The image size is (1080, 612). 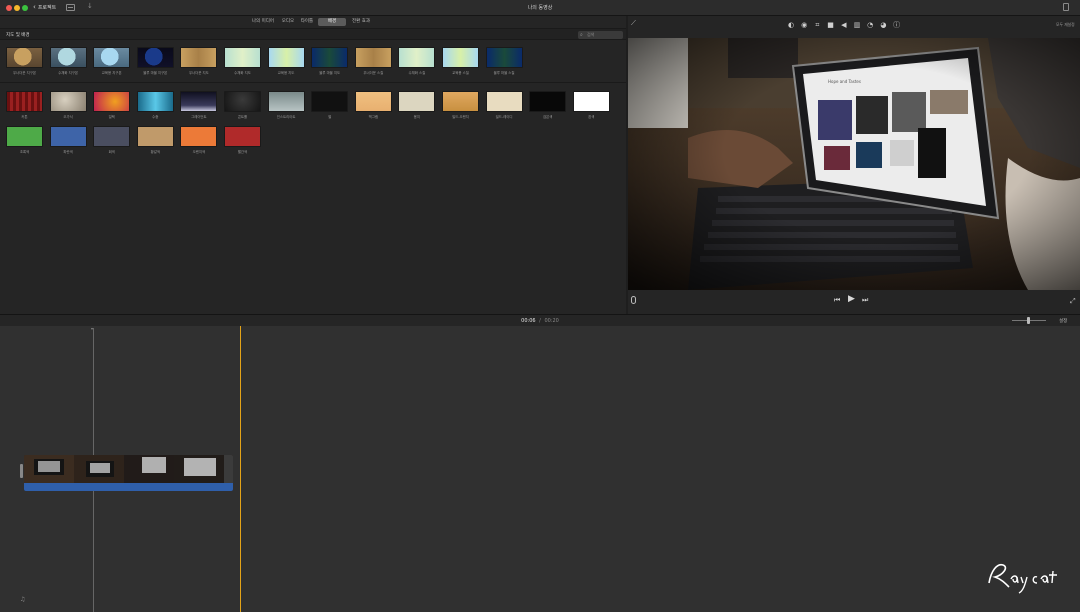 What do you see at coordinates (870, 25) in the screenshot?
I see `speed-icon: ◔` at bounding box center [870, 25].